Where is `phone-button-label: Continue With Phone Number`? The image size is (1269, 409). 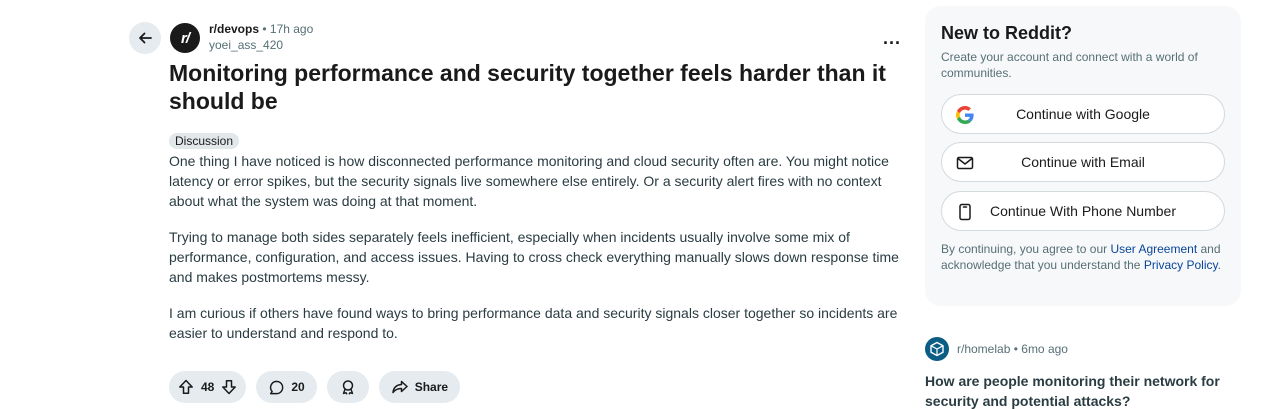
phone-button-label: Continue With Phone Number is located at coordinates (1083, 211).